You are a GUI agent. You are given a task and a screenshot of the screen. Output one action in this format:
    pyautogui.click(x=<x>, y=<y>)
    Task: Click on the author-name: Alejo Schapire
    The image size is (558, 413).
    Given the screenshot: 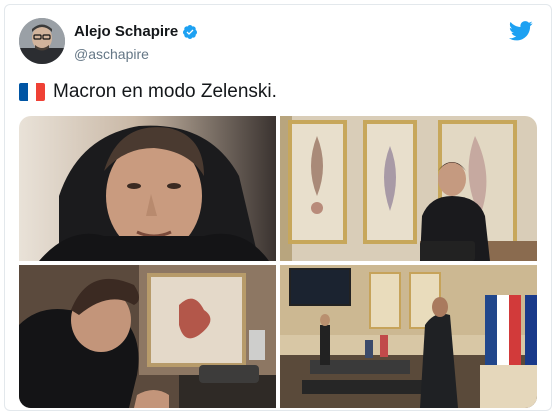 What is the action you would take?
    pyautogui.click(x=126, y=31)
    